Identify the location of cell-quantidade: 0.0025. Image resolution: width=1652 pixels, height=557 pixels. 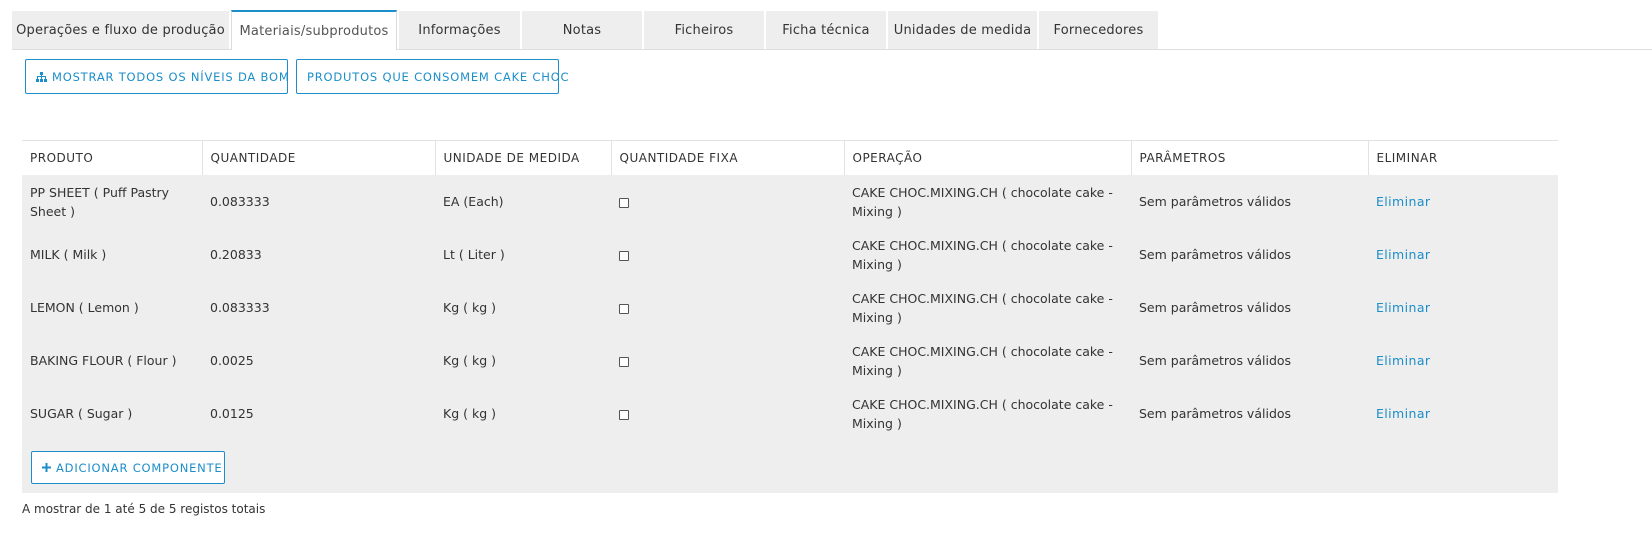
(318, 360).